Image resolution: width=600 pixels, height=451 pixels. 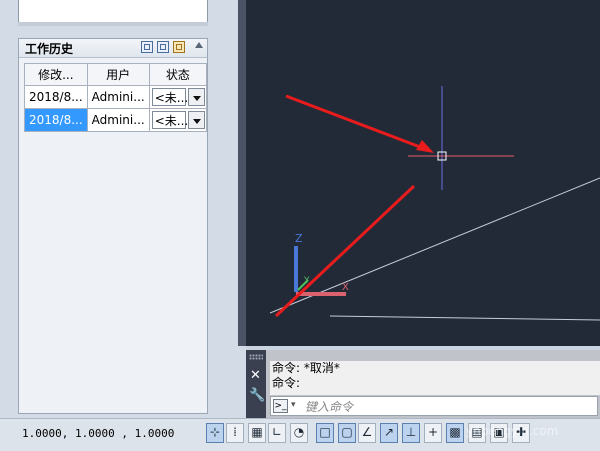 What do you see at coordinates (435, 378) in the screenshot?
I see `command-history: 命令: *取消* 命令:` at bounding box center [435, 378].